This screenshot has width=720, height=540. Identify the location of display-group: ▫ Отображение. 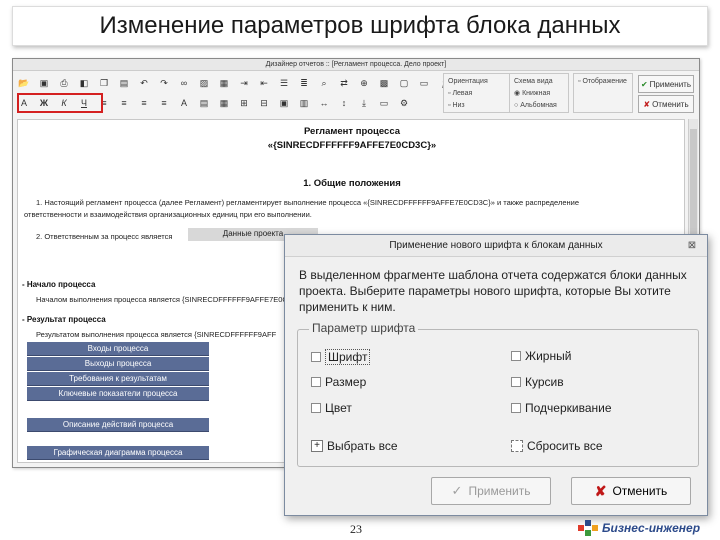
(603, 93).